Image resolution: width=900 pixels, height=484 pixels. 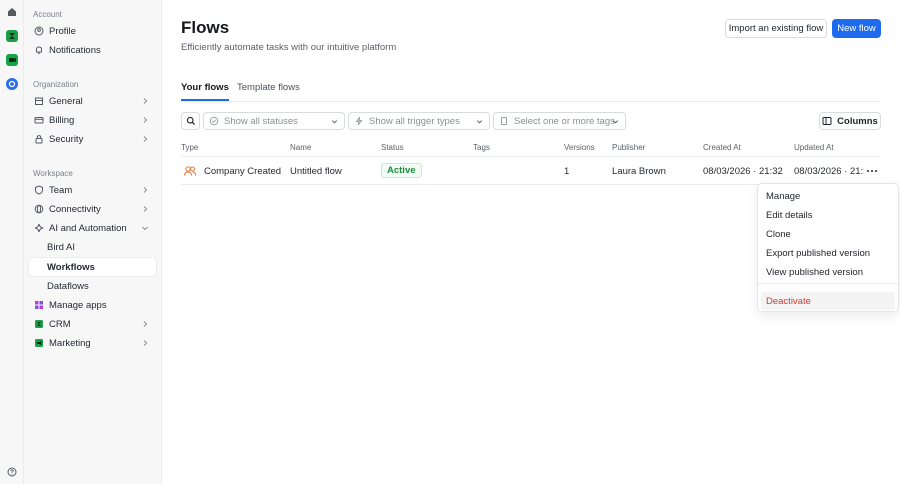 What do you see at coordinates (401, 170) in the screenshot?
I see `status-badge: Active` at bounding box center [401, 170].